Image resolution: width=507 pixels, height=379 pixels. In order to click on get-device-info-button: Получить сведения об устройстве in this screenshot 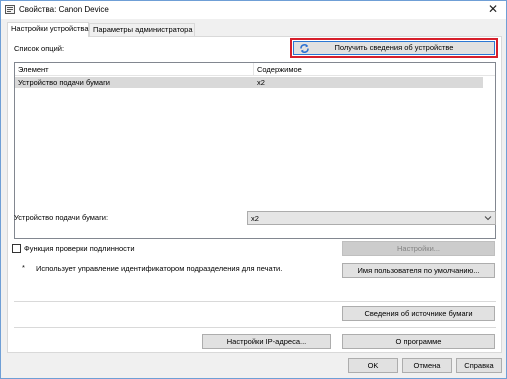, I will do `click(394, 48)`.